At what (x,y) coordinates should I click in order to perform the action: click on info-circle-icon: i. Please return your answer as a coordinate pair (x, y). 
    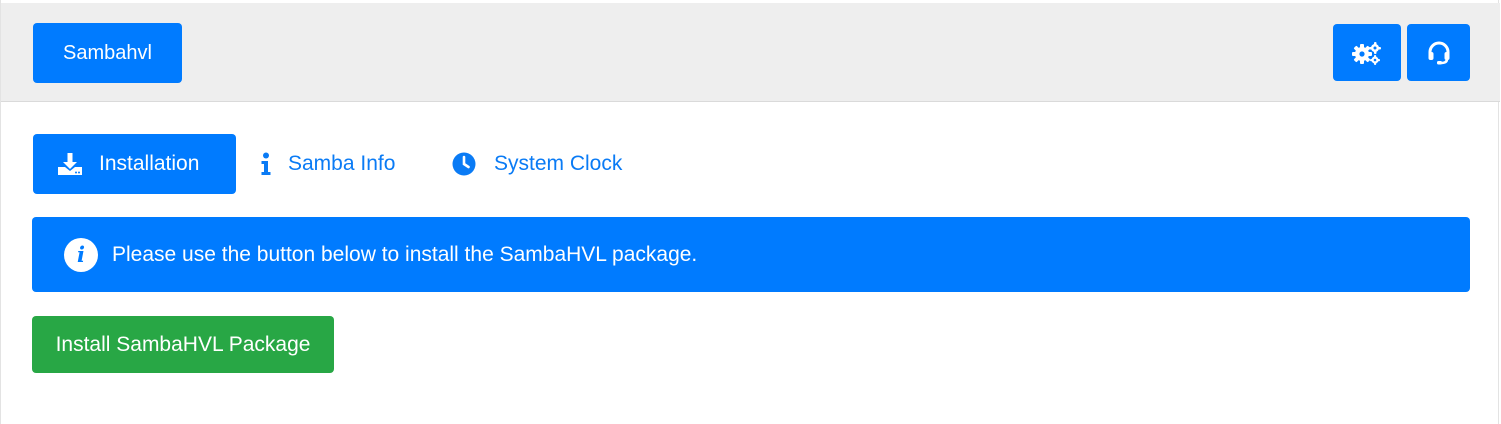
    Looking at the image, I should click on (81, 254).